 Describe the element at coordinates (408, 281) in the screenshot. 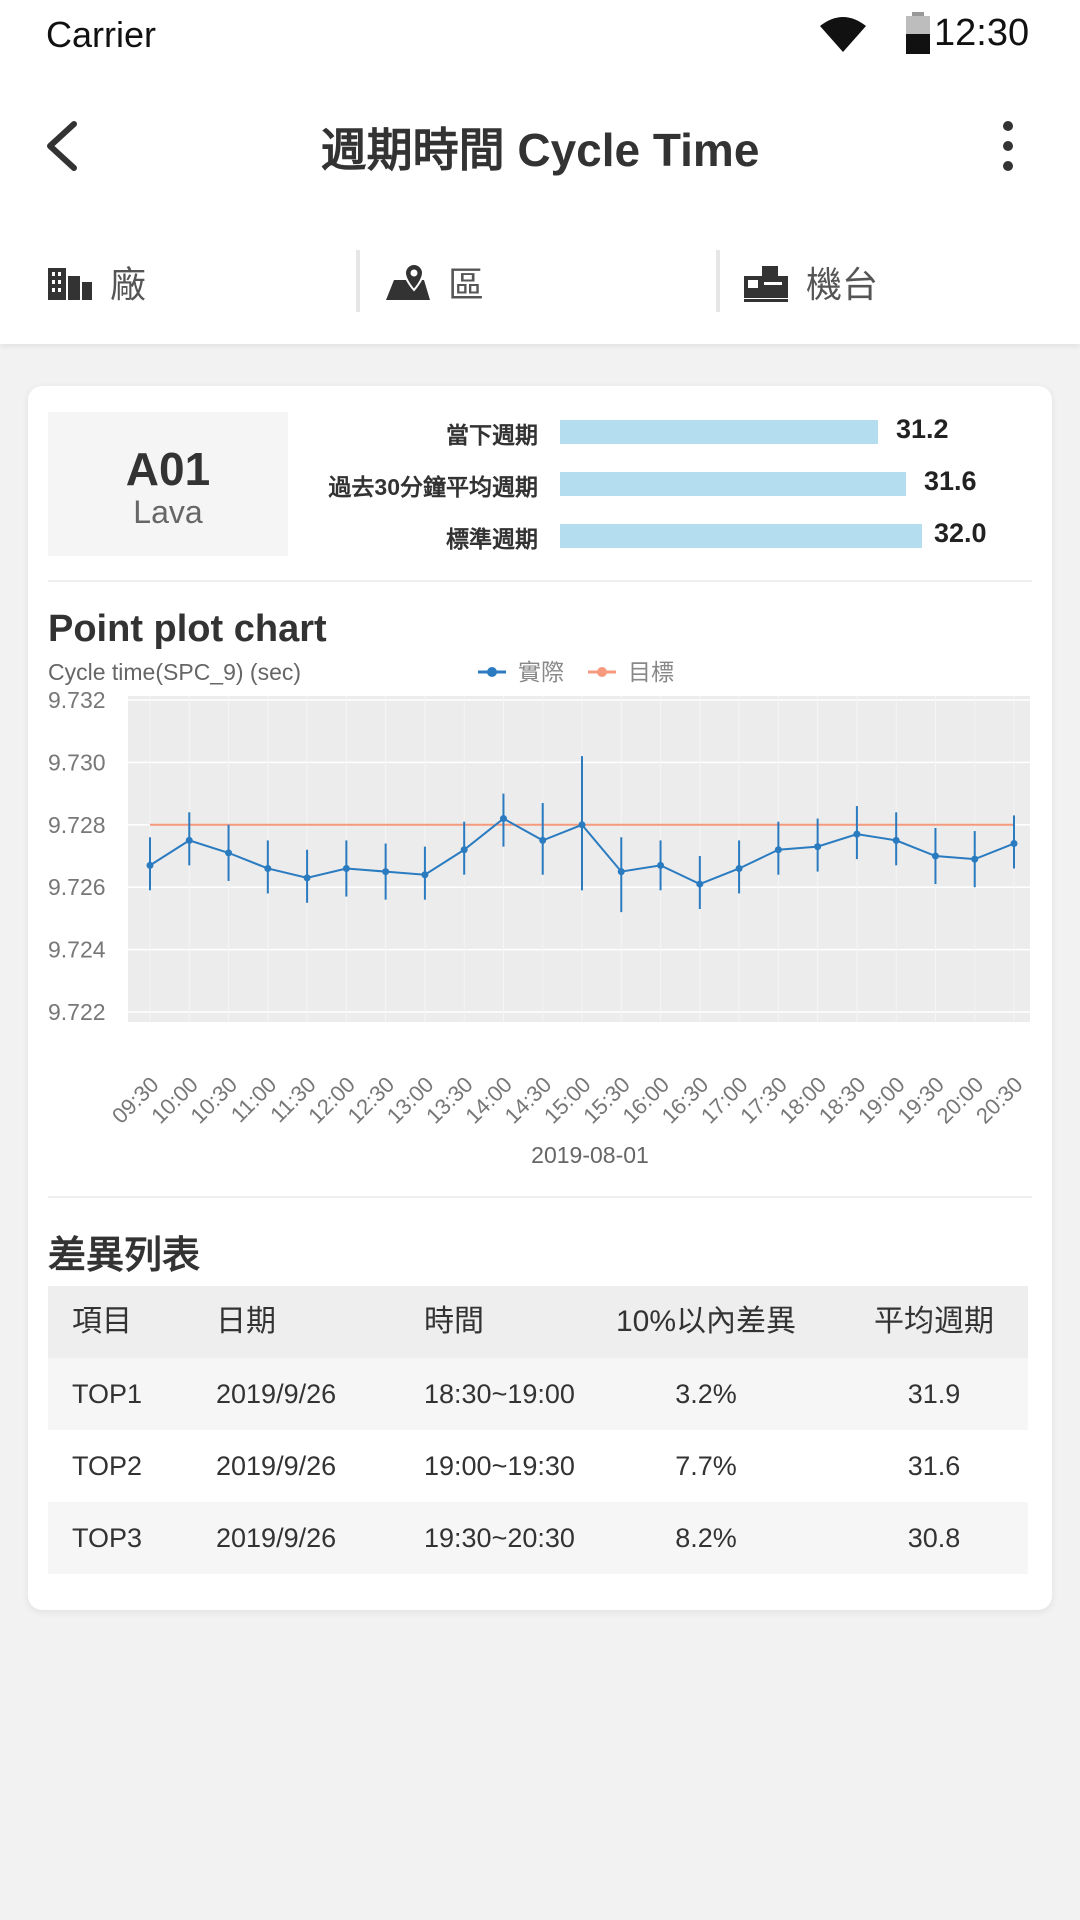

I see `location-pin-icon` at that location.